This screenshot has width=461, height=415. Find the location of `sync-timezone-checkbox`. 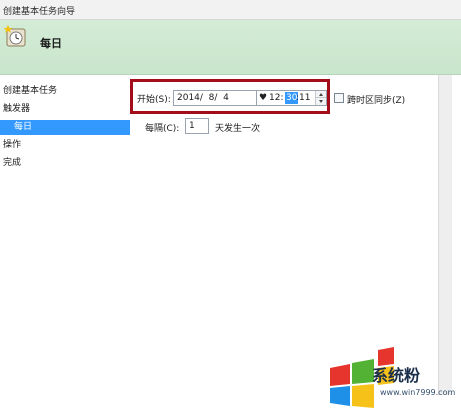

sync-timezone-checkbox is located at coordinates (339, 98).